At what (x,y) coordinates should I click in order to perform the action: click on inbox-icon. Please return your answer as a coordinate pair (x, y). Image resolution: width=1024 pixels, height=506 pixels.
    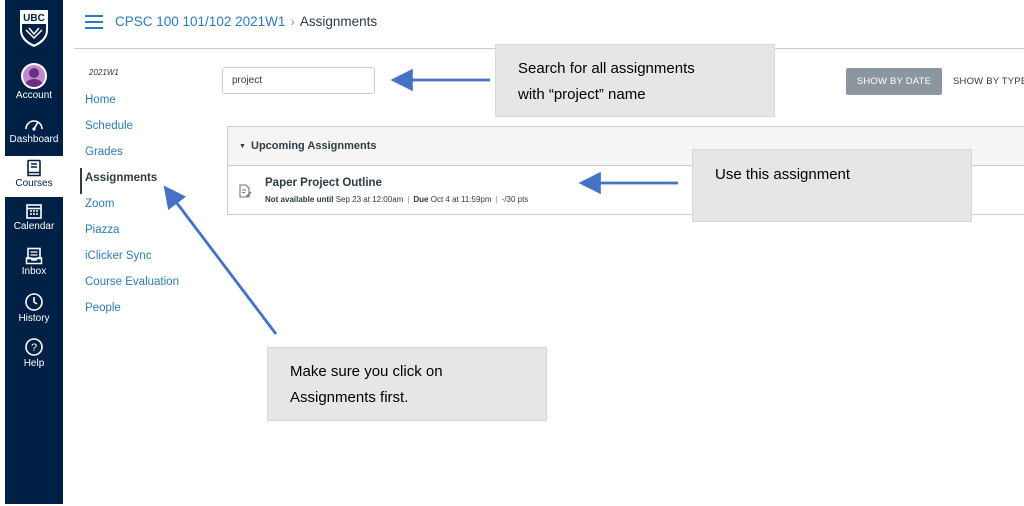
    Looking at the image, I should click on (34, 256).